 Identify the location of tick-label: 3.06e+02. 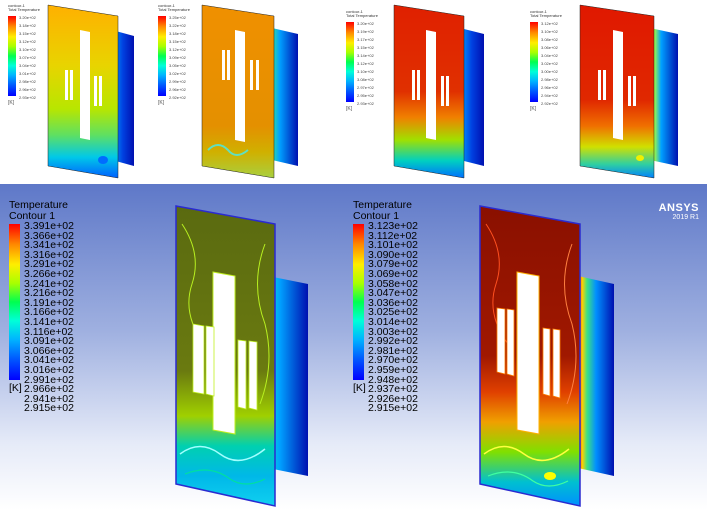
(549, 47).